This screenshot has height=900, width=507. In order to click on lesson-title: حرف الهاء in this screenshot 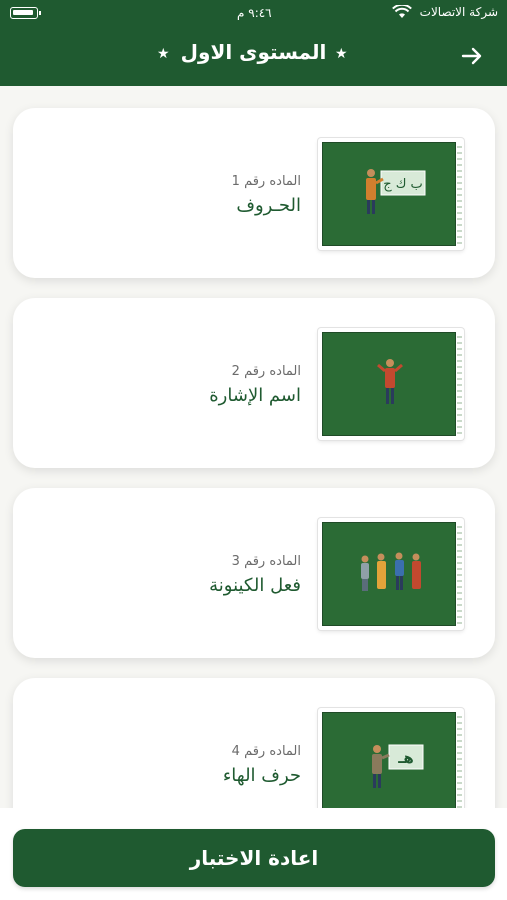, I will do `click(261, 775)`.